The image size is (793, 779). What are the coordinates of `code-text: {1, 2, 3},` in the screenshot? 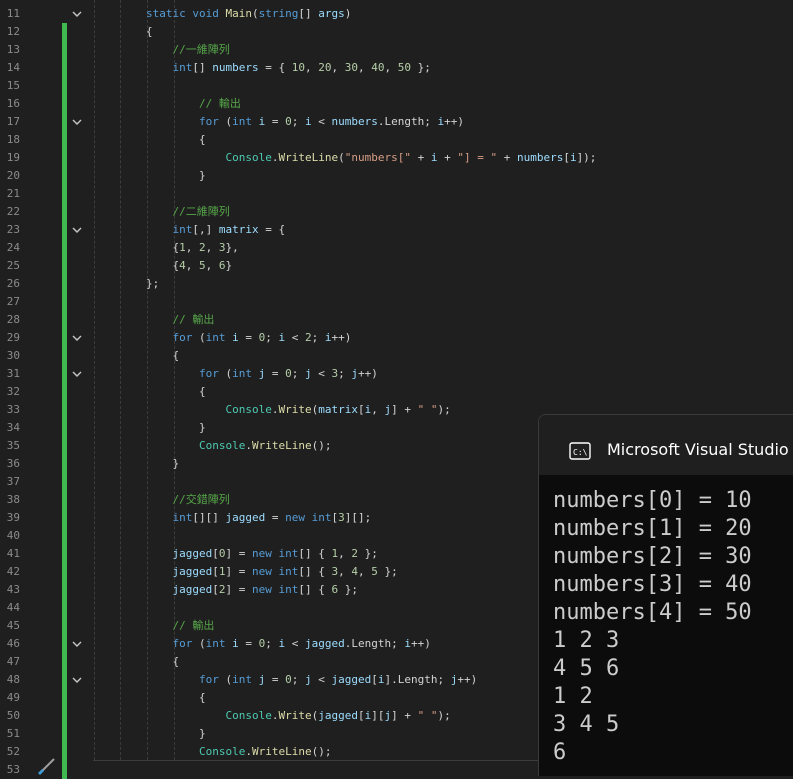 It's located at (206, 248).